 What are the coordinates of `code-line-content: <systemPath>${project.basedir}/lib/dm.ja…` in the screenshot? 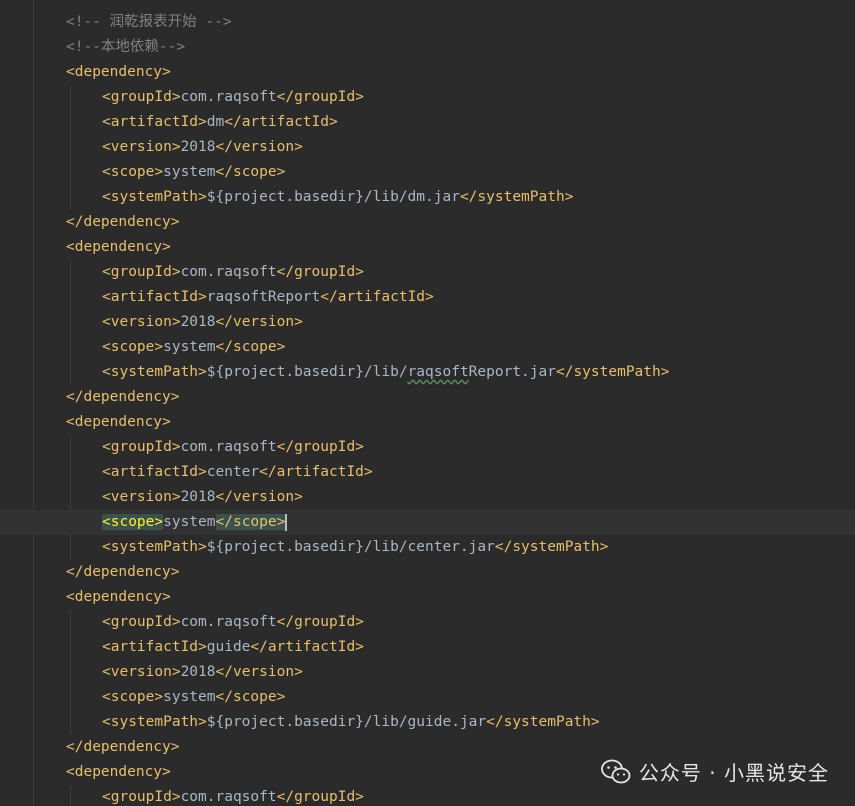 It's located at (337, 197).